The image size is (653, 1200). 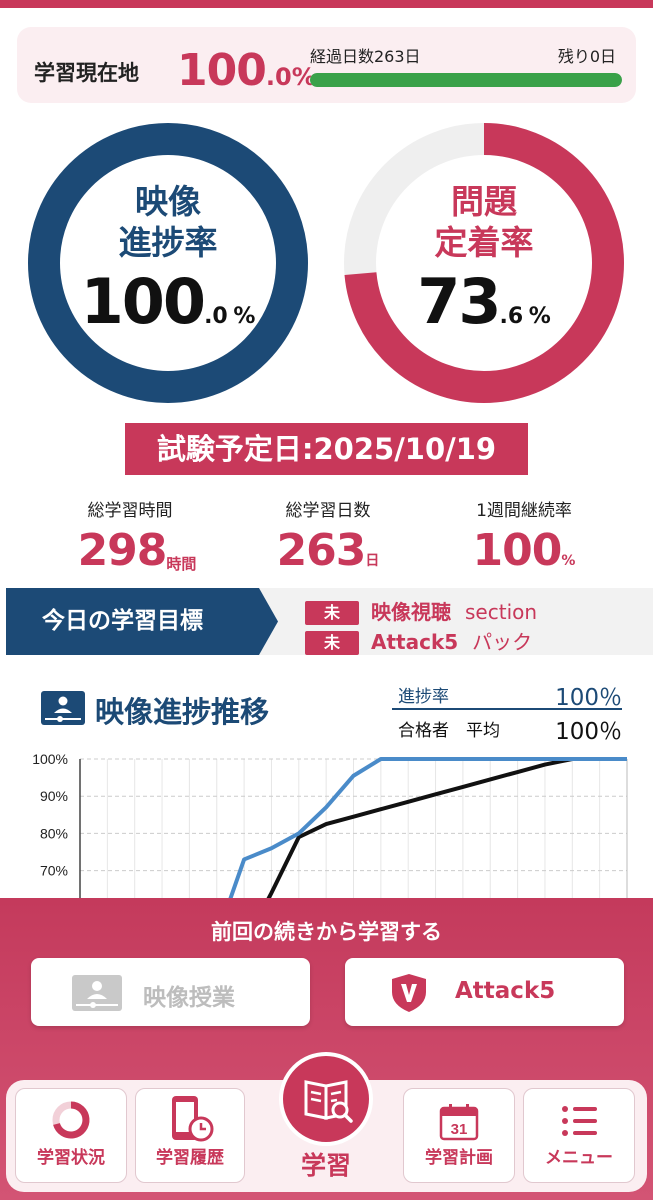 I want to click on problem-retention-value: 73.6 %, so click(x=484, y=301).